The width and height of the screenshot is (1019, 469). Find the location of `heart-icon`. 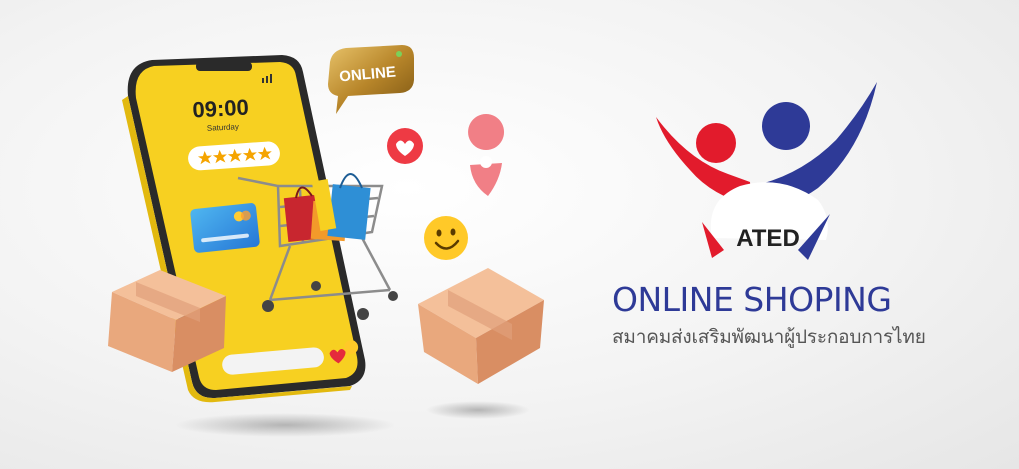

heart-icon is located at coordinates (405, 146).